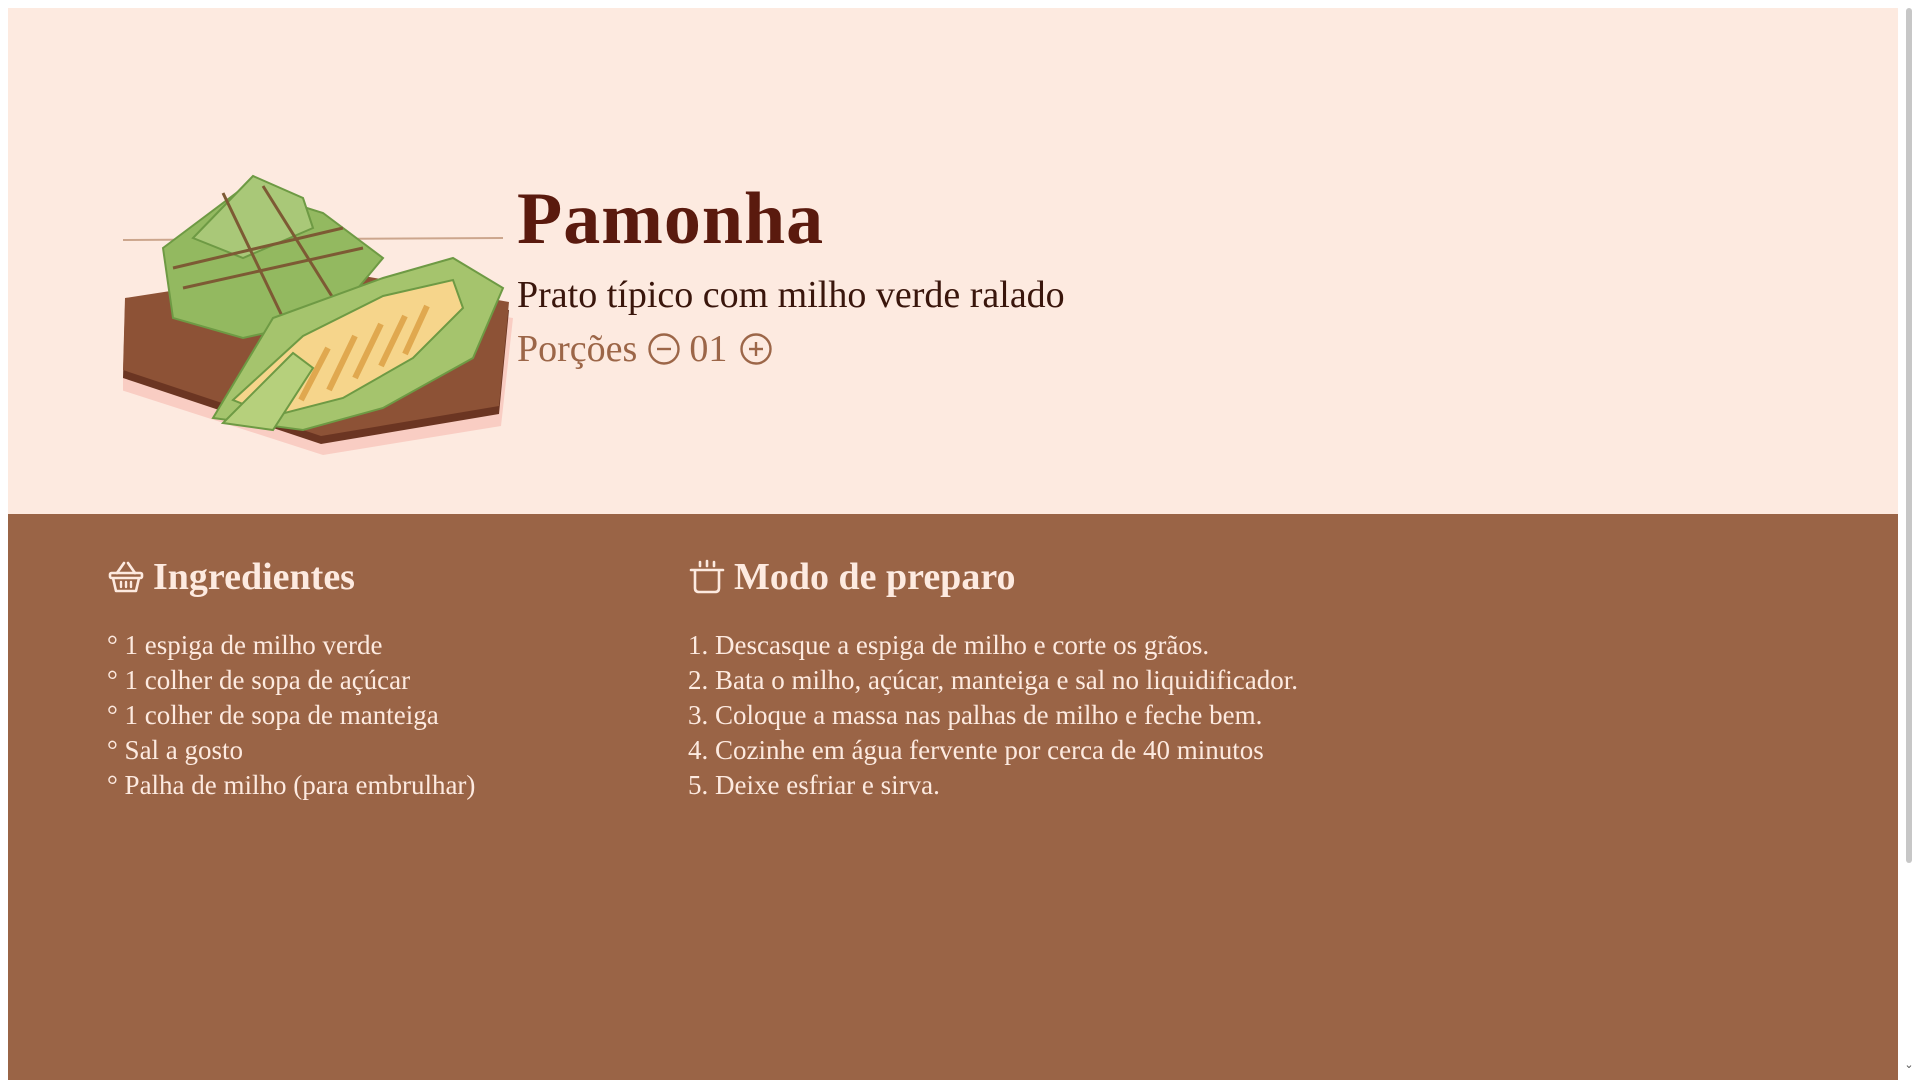 The height and width of the screenshot is (1080, 1920). What do you see at coordinates (708, 349) in the screenshot?
I see `portions-count: 01` at bounding box center [708, 349].